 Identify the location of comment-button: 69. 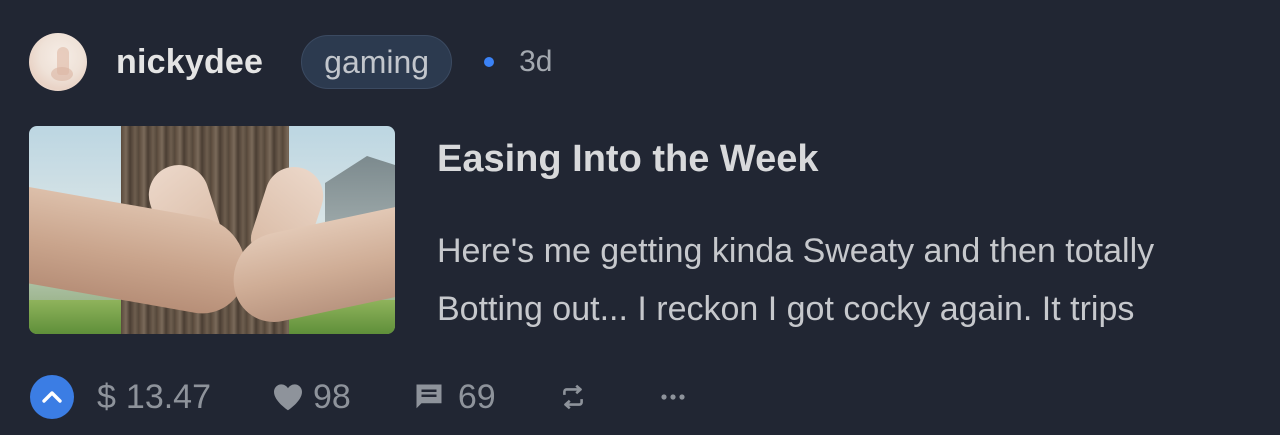
(455, 397).